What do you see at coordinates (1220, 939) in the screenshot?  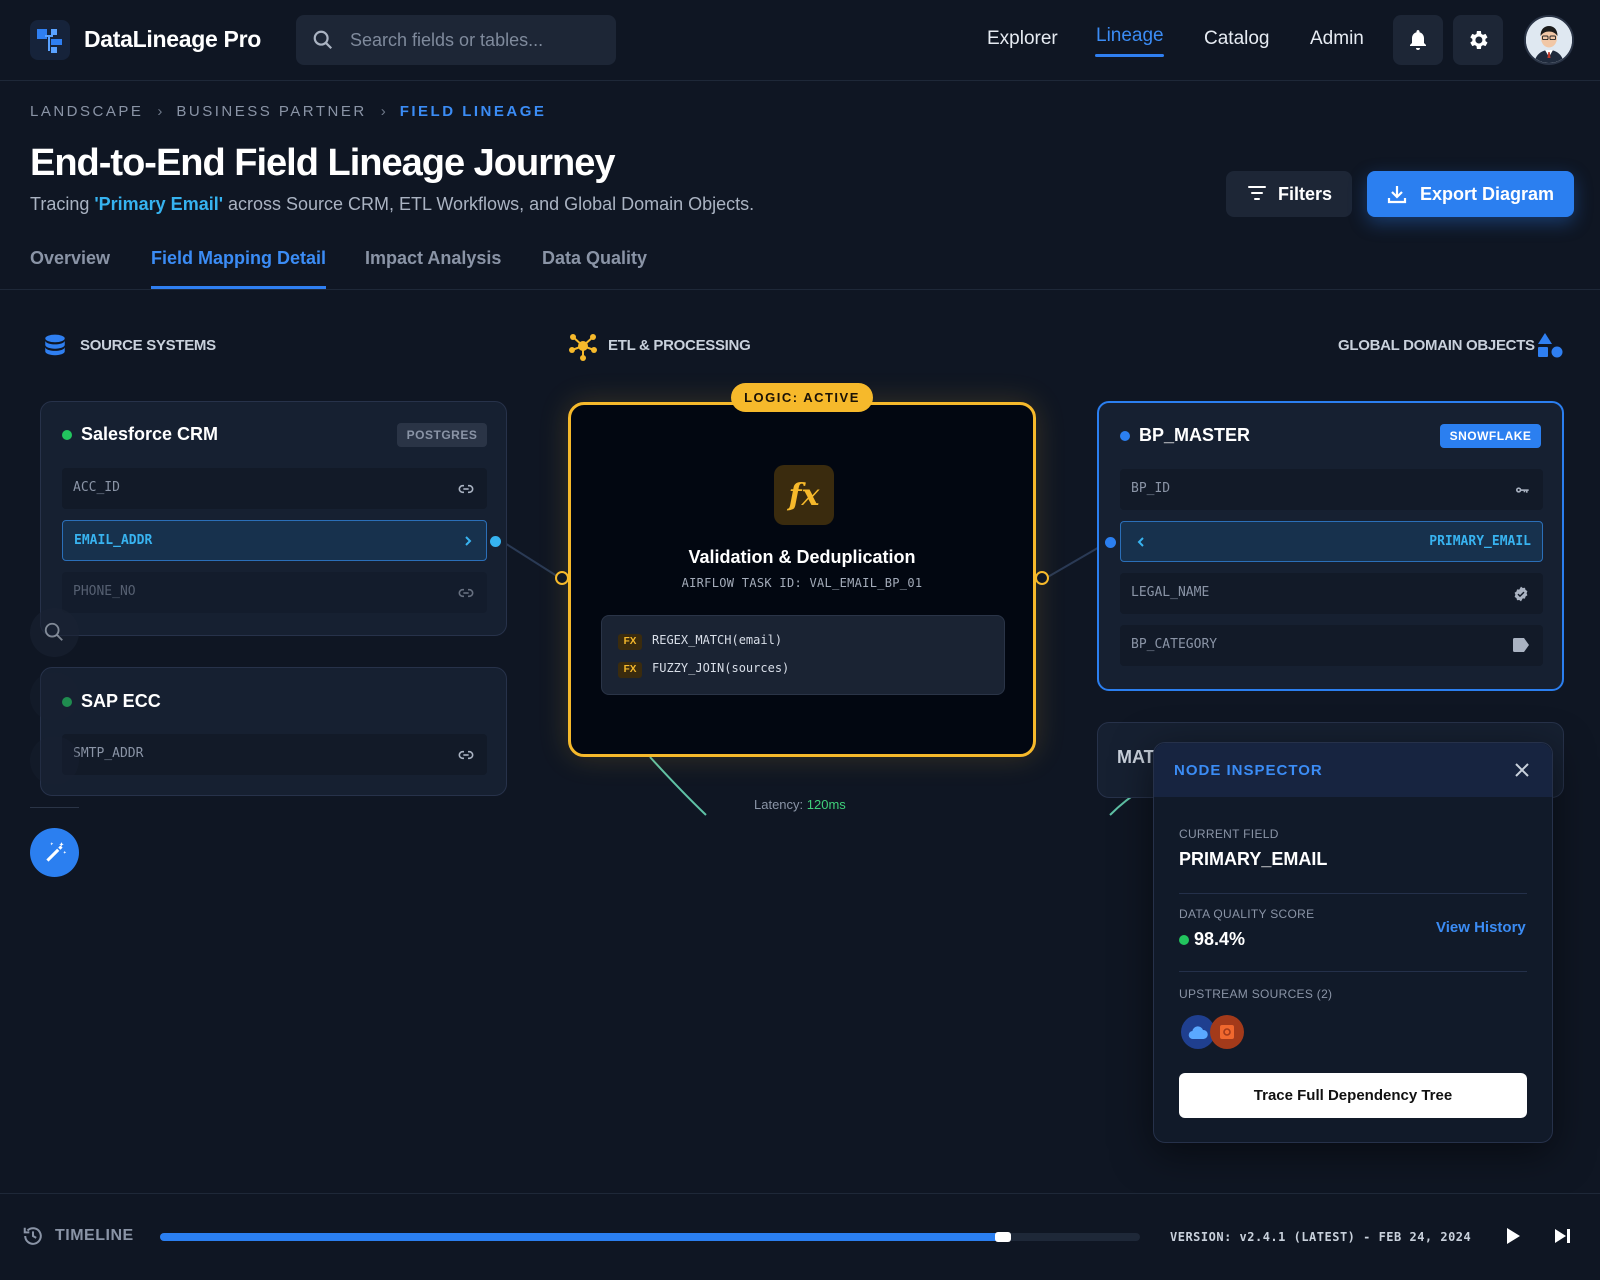 I see `dq-score-value: 98.4%` at bounding box center [1220, 939].